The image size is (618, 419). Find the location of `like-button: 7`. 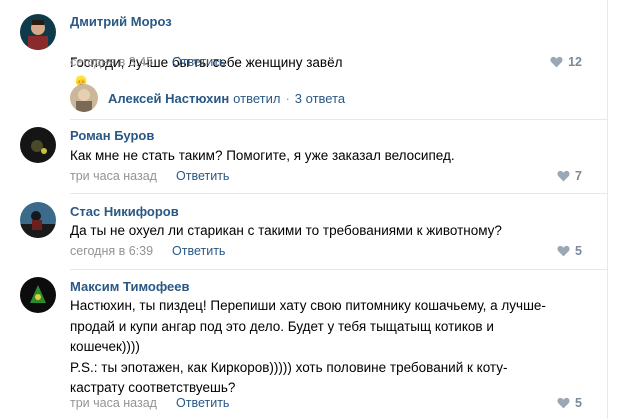

like-button: 7 is located at coordinates (569, 176).